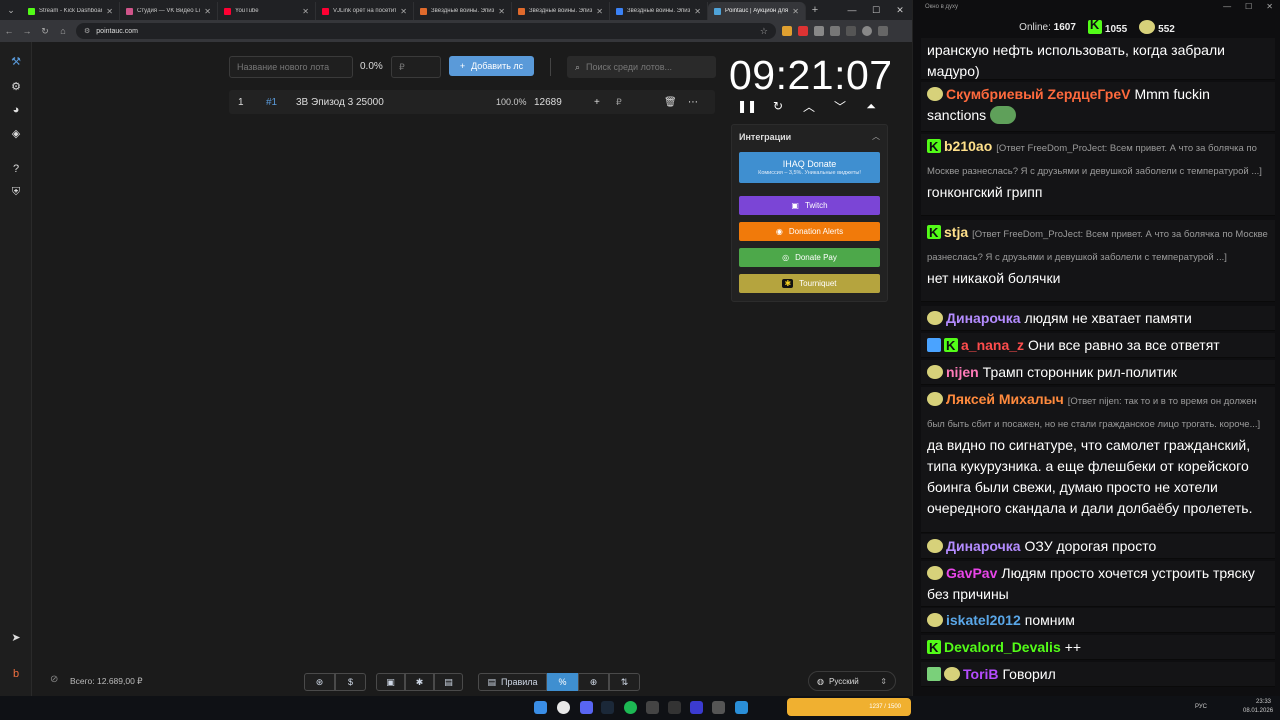 This screenshot has width=1280, height=720. I want to click on settings-gear-icon: ⚙, so click(16, 86).